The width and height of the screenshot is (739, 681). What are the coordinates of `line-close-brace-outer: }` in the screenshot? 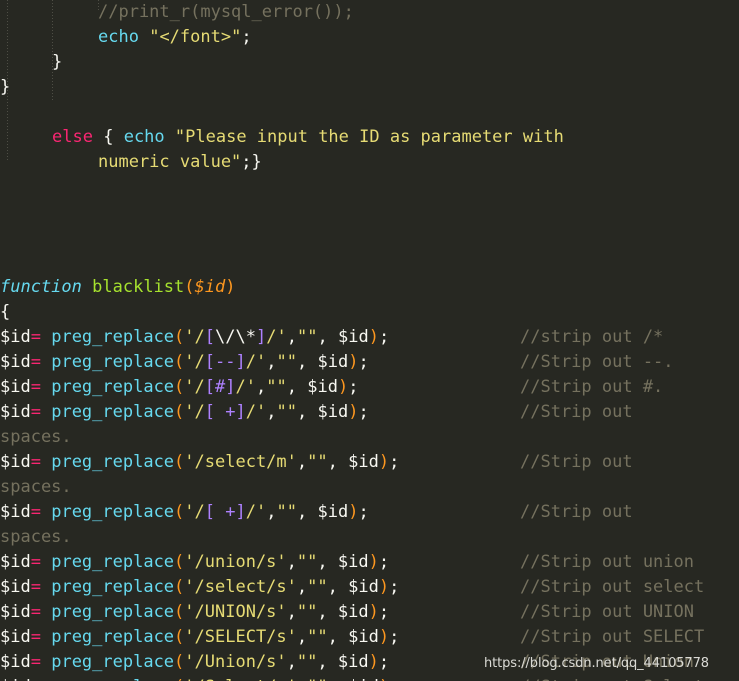 It's located at (369, 87).